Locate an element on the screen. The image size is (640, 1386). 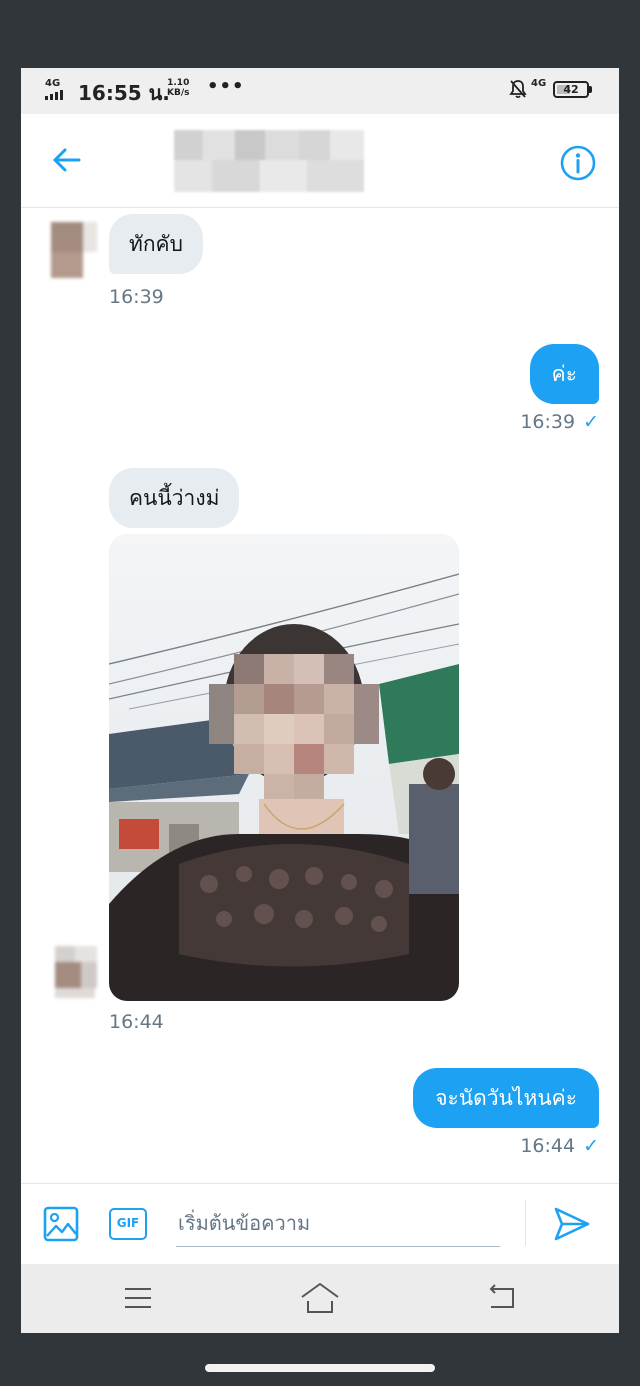
more-notifications-icon: ••• is located at coordinates (226, 86).